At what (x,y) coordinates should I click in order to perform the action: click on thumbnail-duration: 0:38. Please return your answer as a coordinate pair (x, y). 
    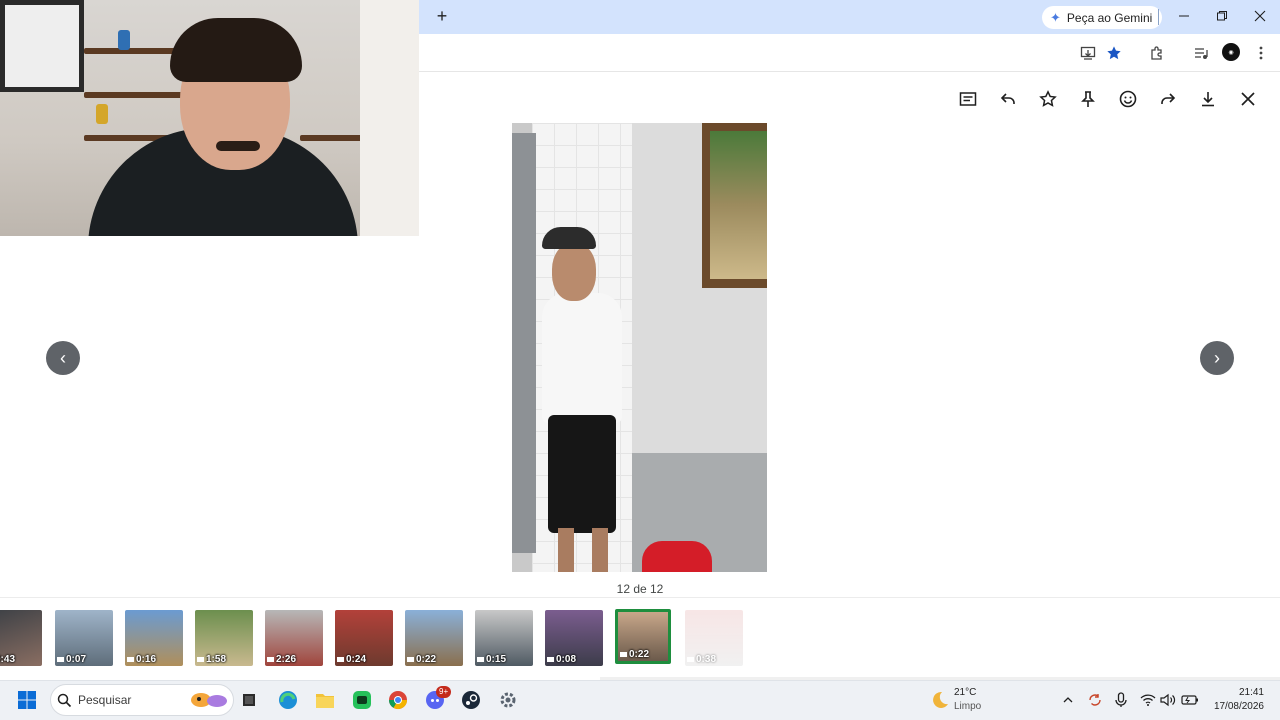
    Looking at the image, I should click on (701, 659).